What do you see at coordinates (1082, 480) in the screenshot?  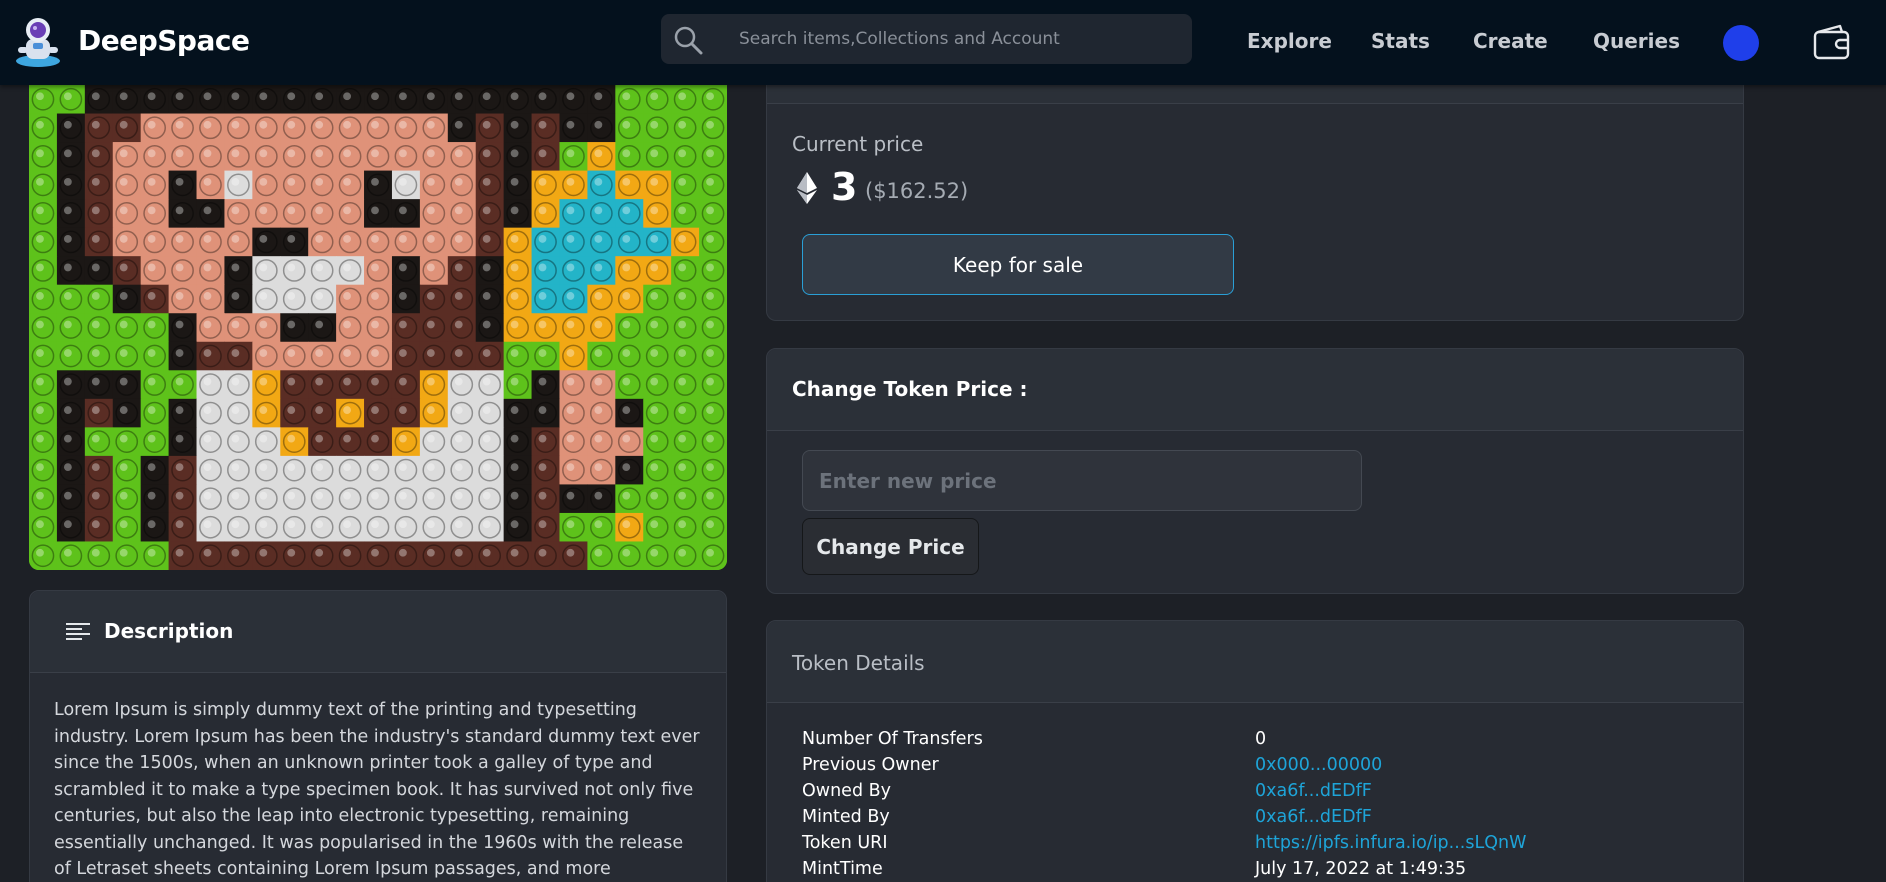 I see `new-price-input` at bounding box center [1082, 480].